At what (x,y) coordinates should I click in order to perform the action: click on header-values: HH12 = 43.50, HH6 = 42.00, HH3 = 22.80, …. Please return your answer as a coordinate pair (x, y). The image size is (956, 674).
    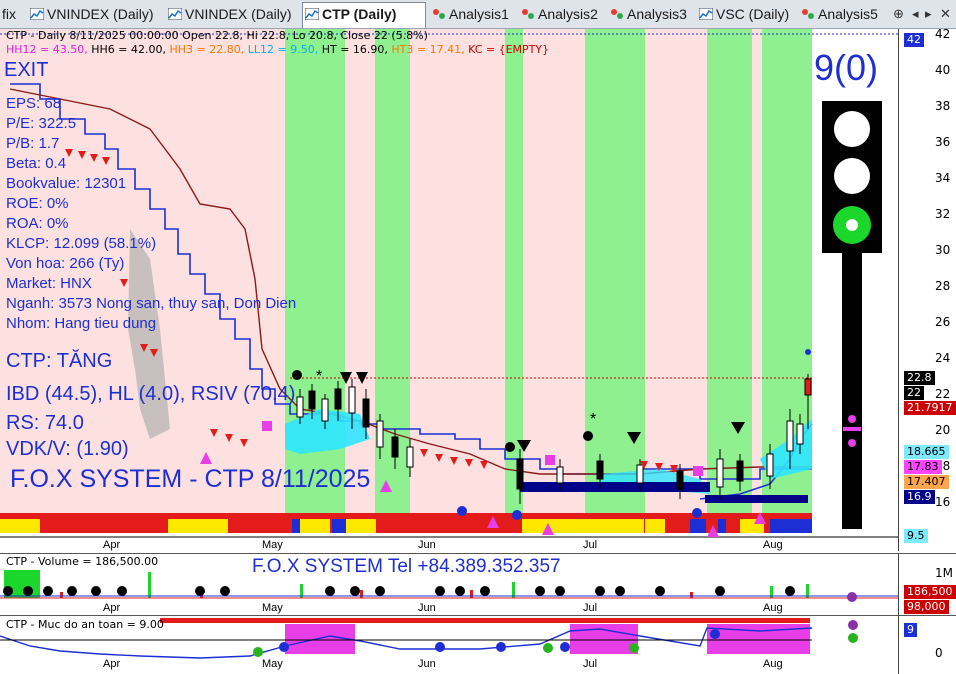
    Looking at the image, I should click on (278, 49).